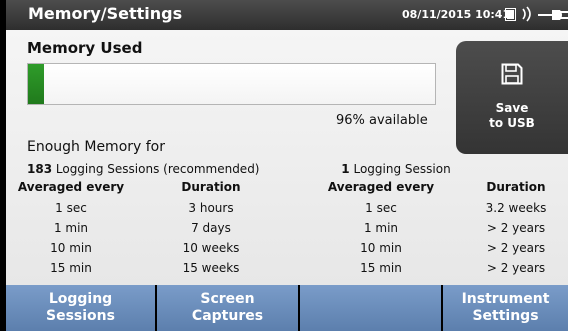  Describe the element at coordinates (287, 15) in the screenshot. I see `title-bar: Memory/Settings 08/11/2015 10:41` at that location.